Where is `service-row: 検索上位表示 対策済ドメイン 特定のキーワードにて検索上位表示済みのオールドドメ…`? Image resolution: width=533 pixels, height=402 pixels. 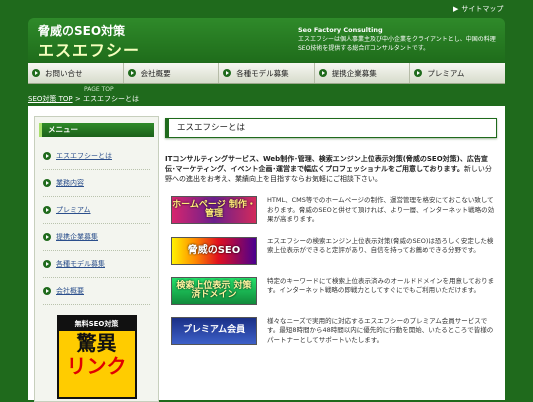 service-row: 検索上位表示 対策済ドメイン 特定のキーワードにて検索上位表示済みのオールドドメ… is located at coordinates (331, 290).